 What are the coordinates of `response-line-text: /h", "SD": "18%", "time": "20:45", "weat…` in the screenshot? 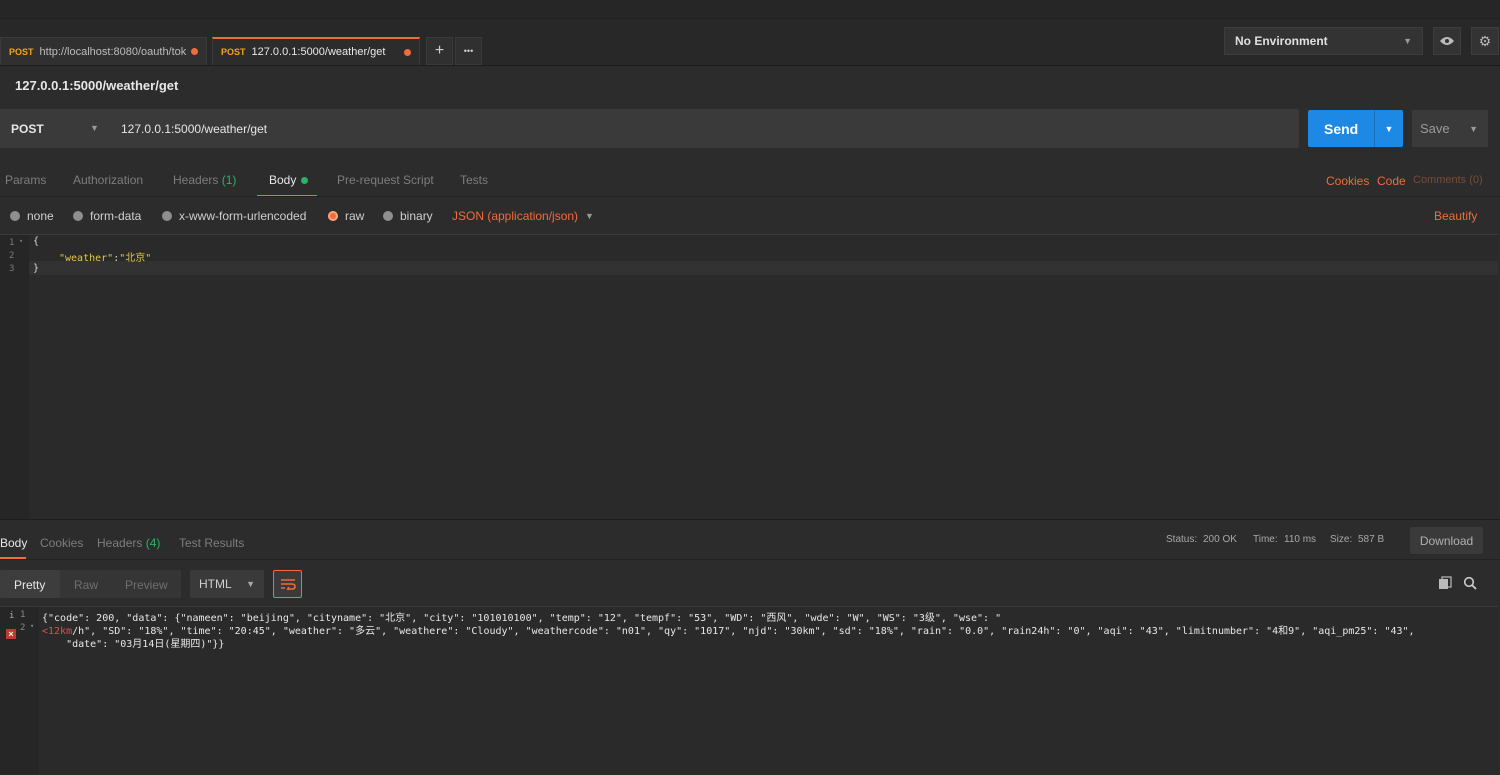 It's located at (743, 631).